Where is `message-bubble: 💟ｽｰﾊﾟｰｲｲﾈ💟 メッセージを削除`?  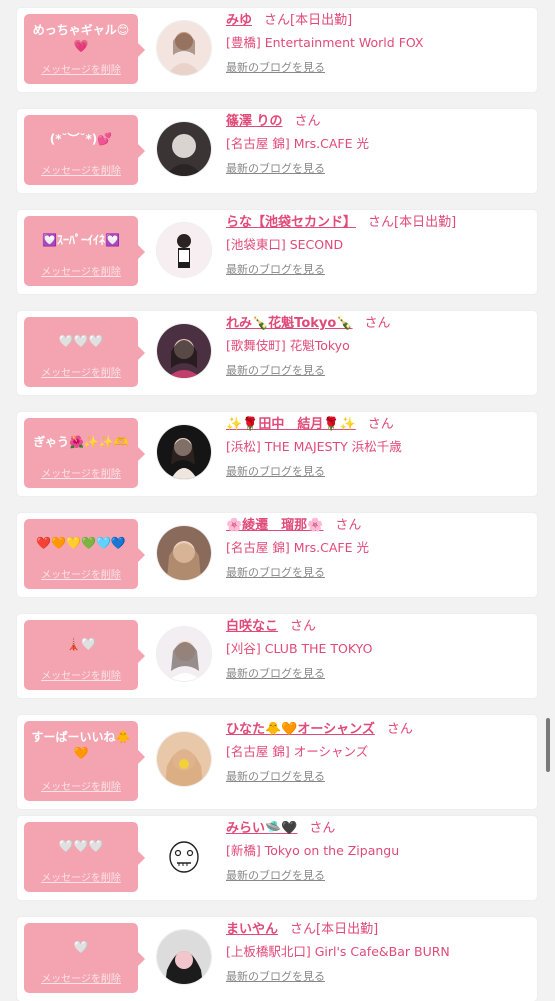
message-bubble: 💟ｽｰﾊﾟｰｲｲﾈ💟 メッセージを削除 is located at coordinates (84, 251).